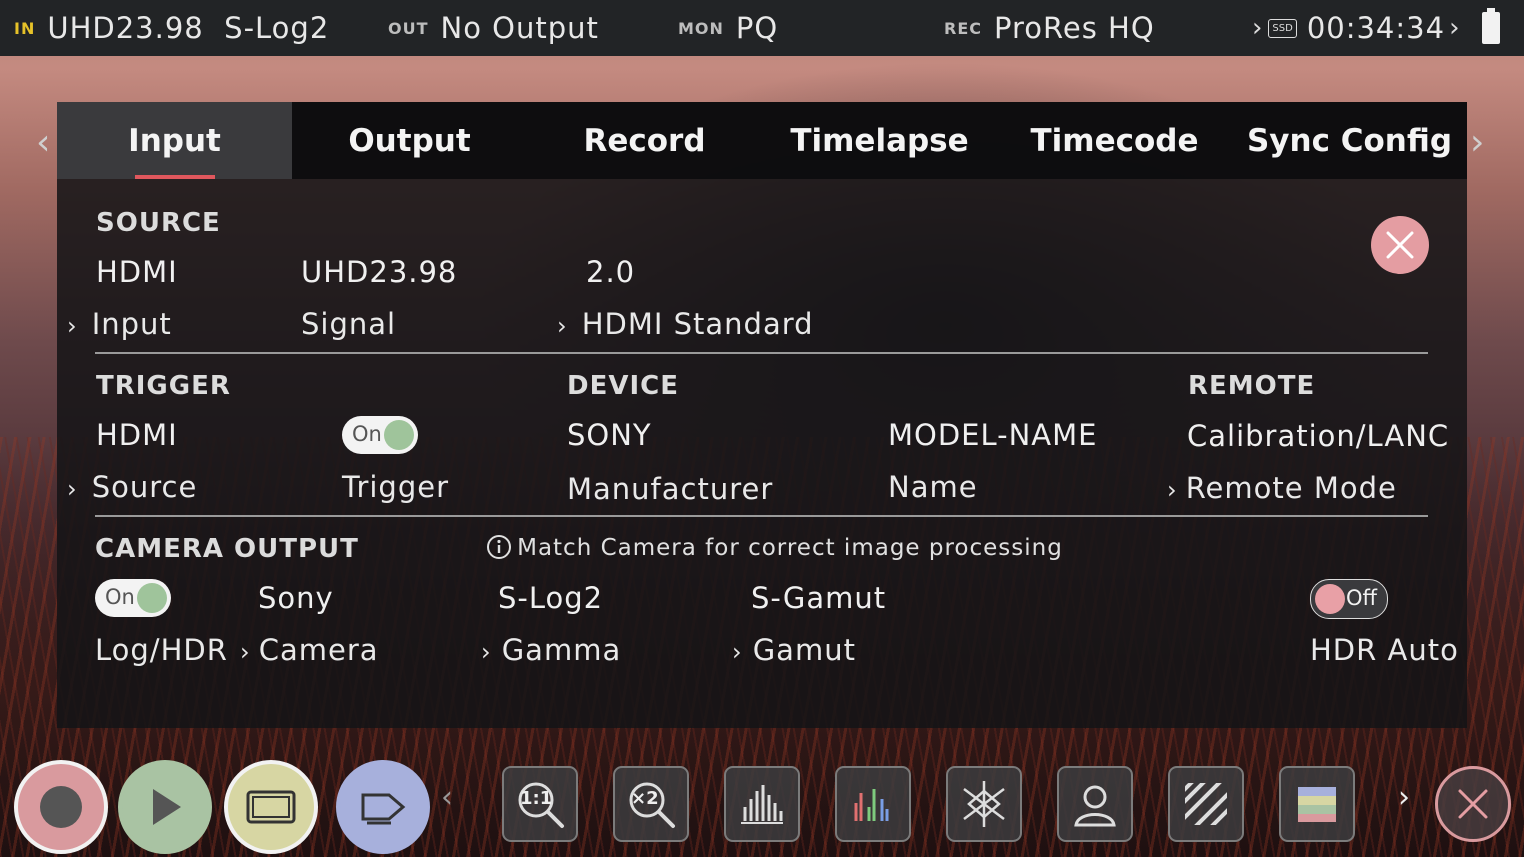 The image size is (1524, 857). I want to click on monitor-value: PQ, so click(757, 28).